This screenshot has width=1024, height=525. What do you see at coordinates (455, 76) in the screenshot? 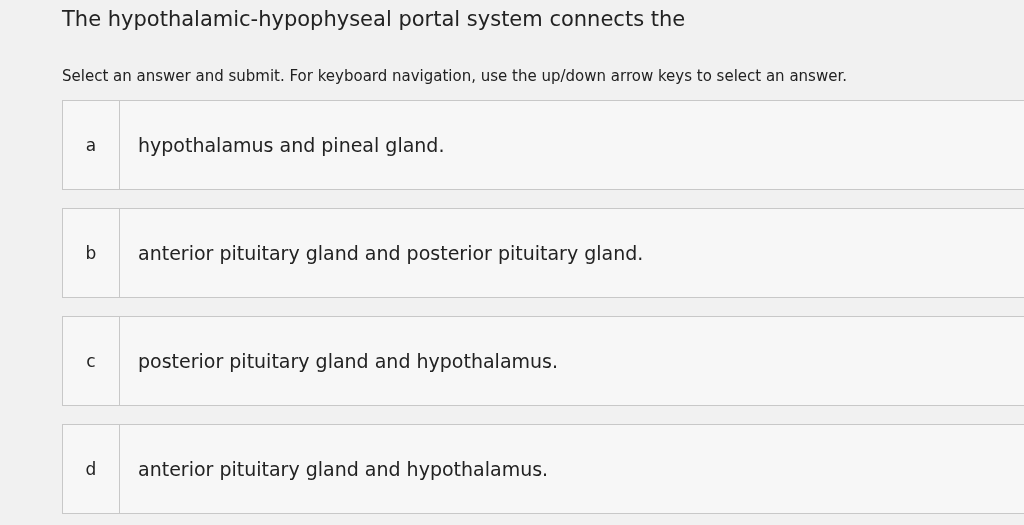
I see `instructions-text: Select an answer and submit. For keyboard navigation, use the up/down arrow keys to select an answer.` at bounding box center [455, 76].